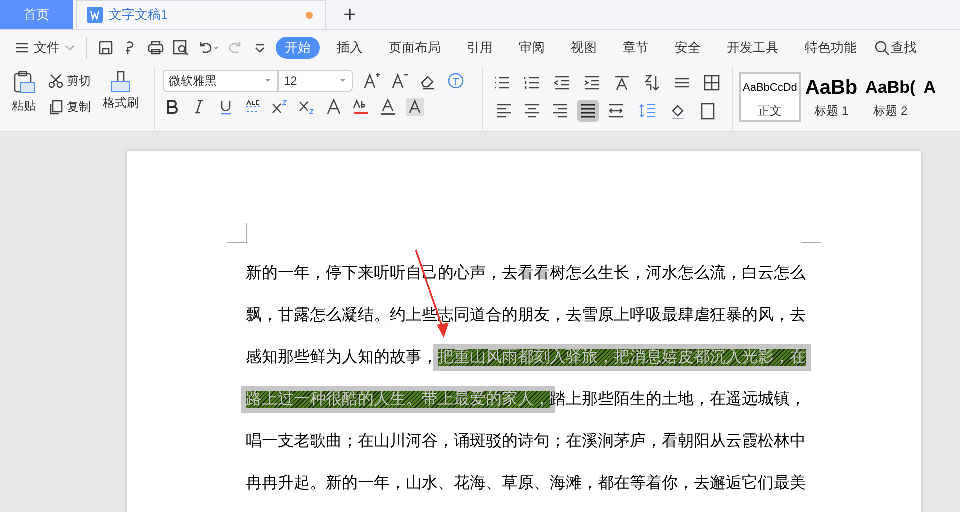  I want to click on sort-icon, so click(652, 83).